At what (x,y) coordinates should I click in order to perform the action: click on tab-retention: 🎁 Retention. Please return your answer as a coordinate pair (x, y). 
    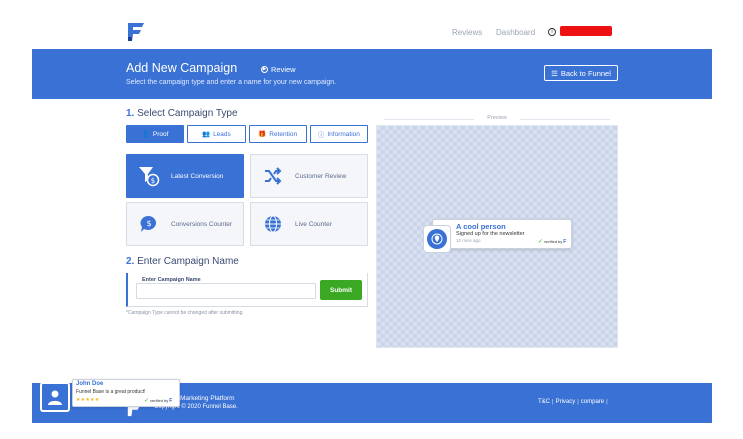
    Looking at the image, I should click on (277, 134).